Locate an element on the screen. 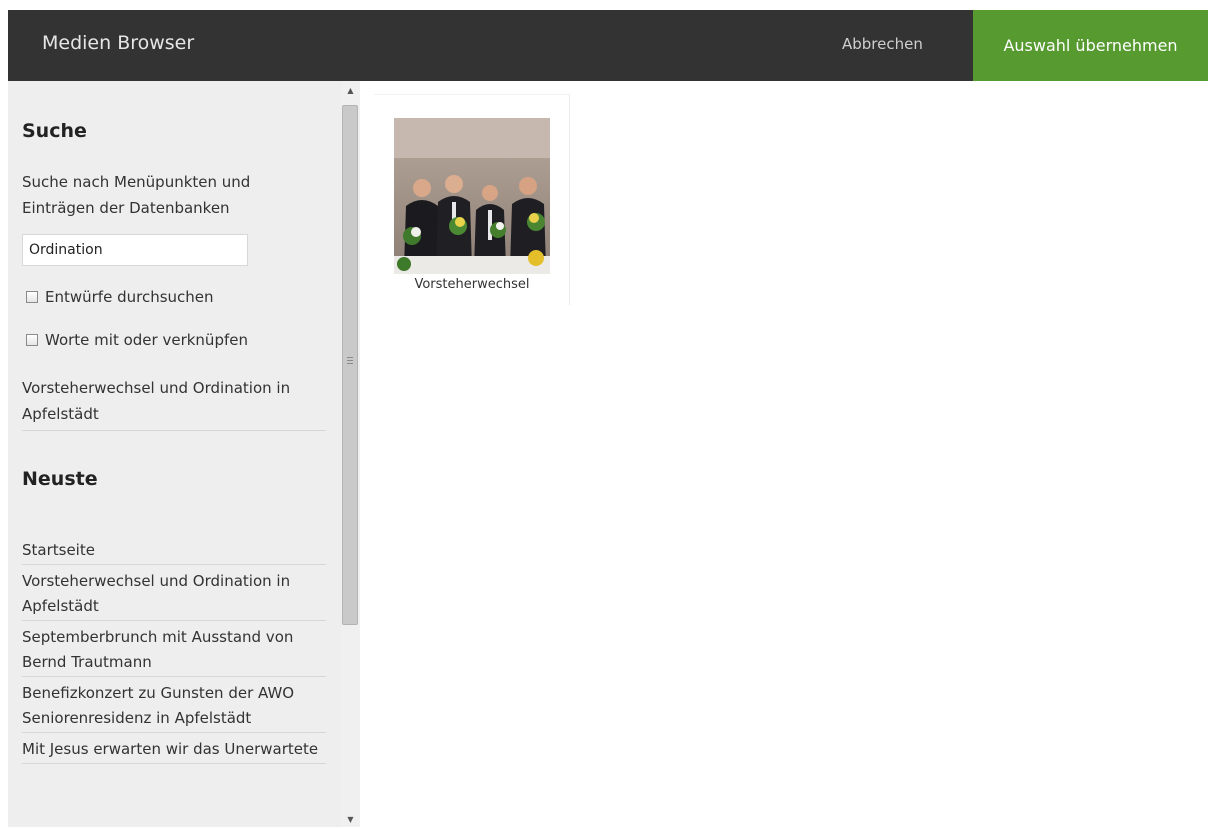 The height and width of the screenshot is (828, 1208). app-title: Medien Browser is located at coordinates (118, 43).